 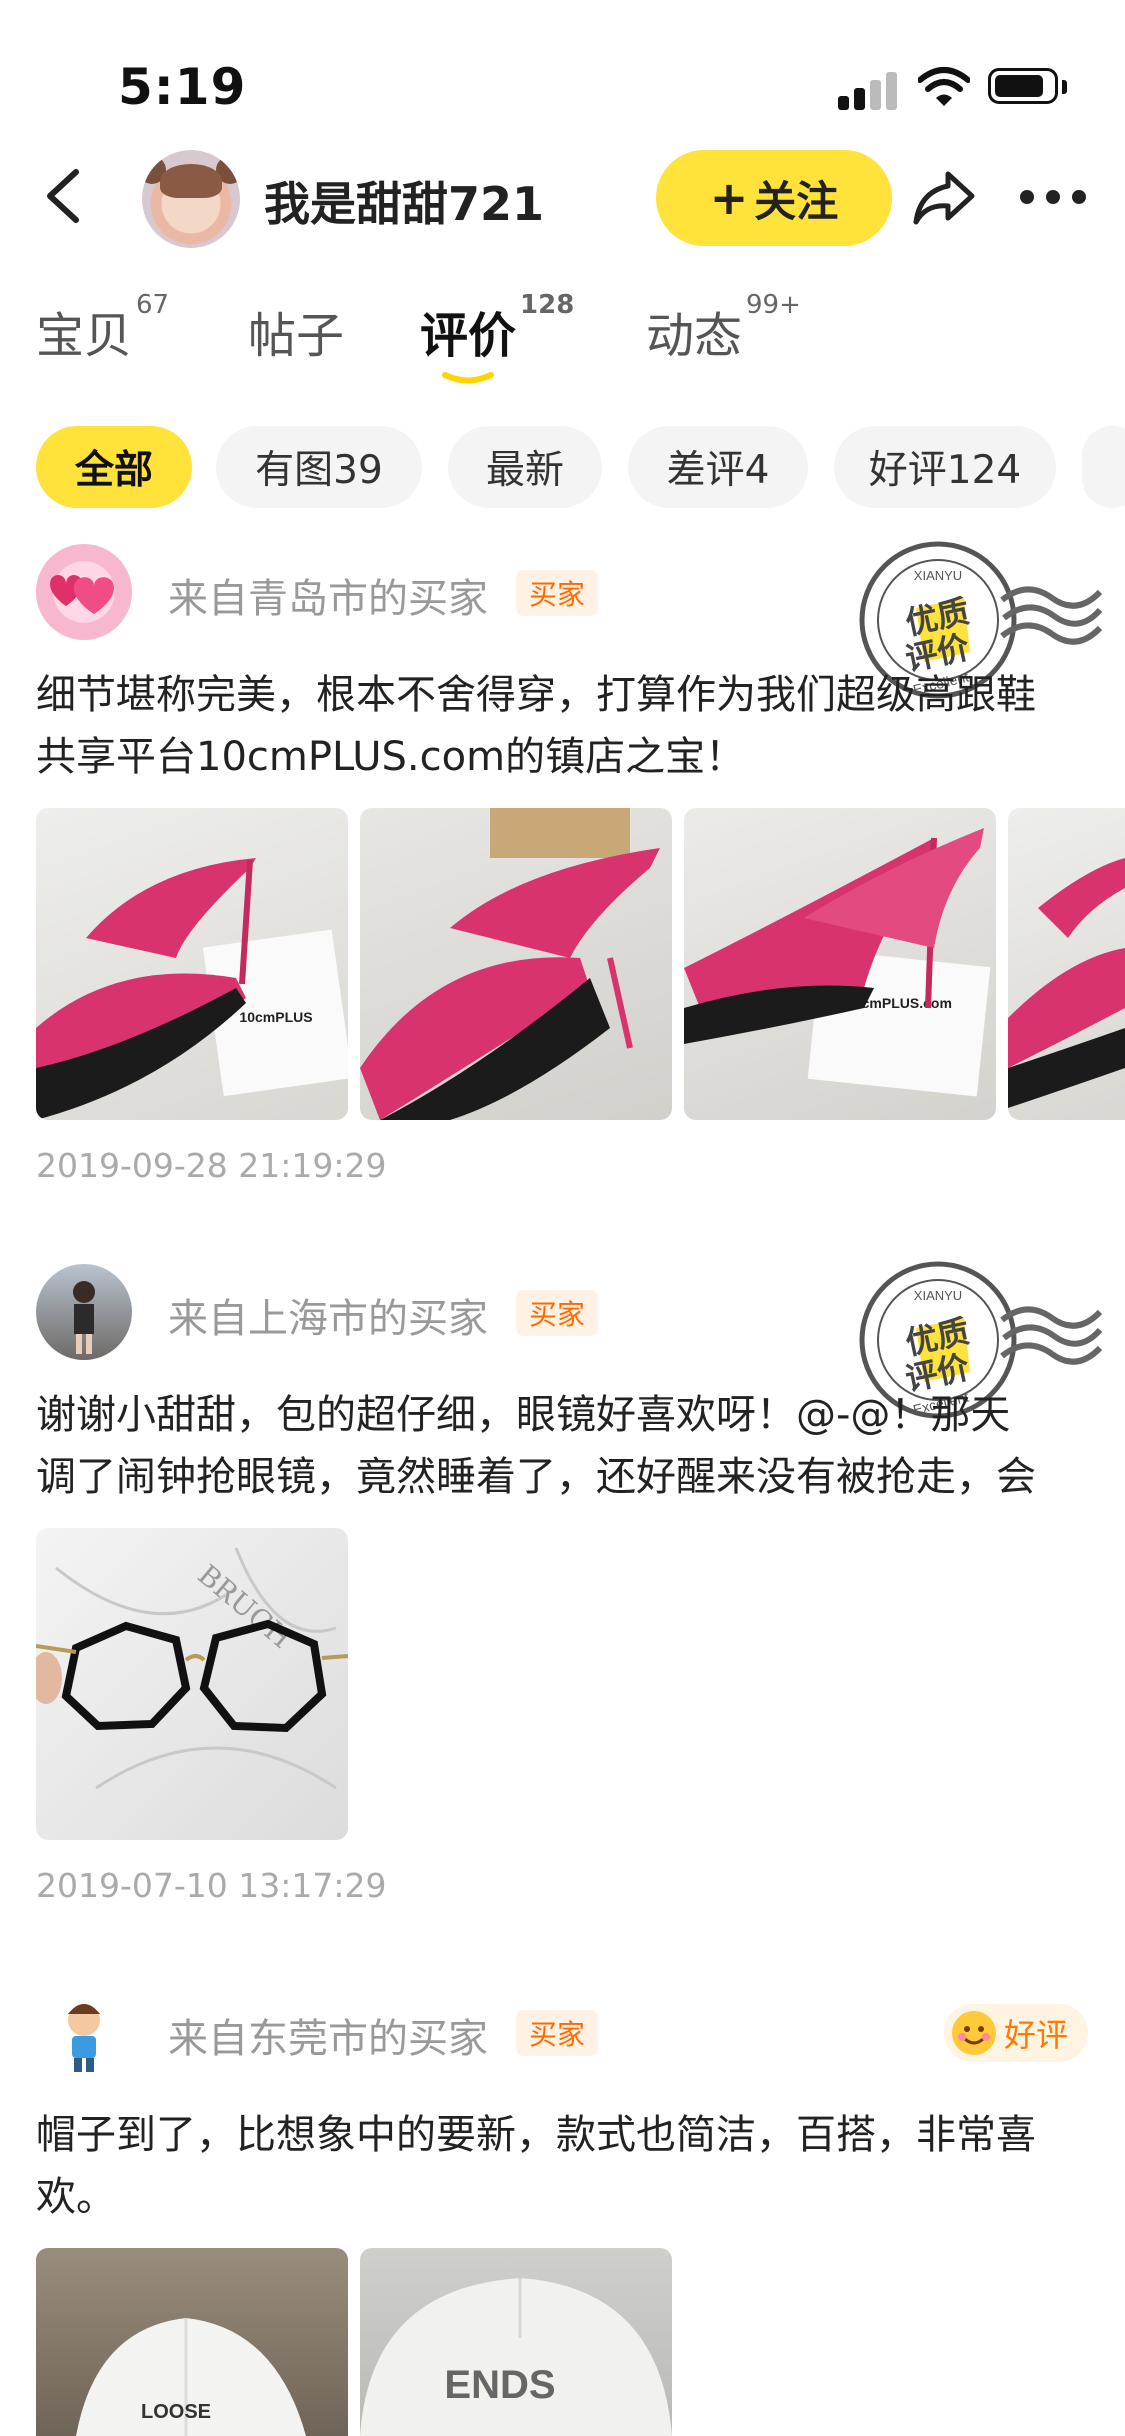 What do you see at coordinates (76, 2197) in the screenshot?
I see `review-text-line: 欢。` at bounding box center [76, 2197].